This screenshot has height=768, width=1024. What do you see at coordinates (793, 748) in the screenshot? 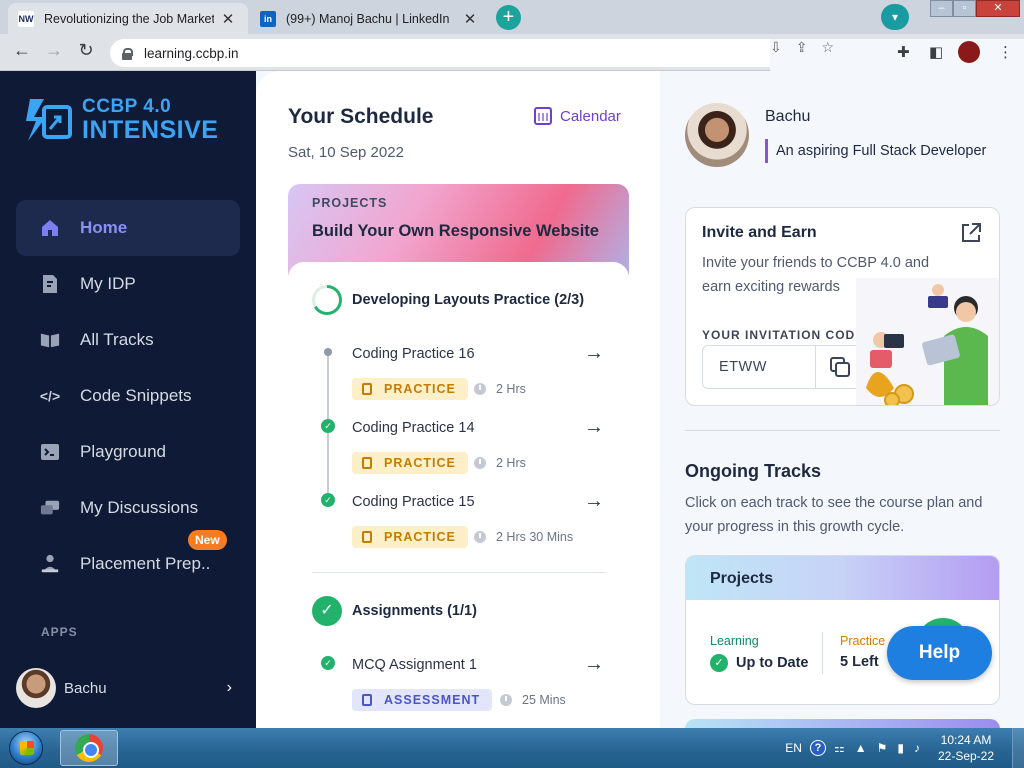
I see `language-indicator: EN` at bounding box center [793, 748].